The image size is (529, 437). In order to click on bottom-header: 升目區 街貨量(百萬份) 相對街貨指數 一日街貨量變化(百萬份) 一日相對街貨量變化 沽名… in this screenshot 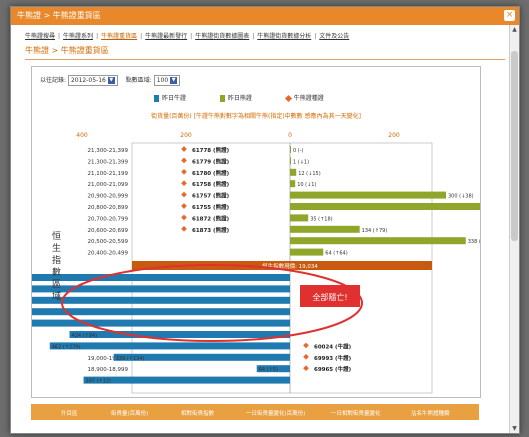, I will do `click(255, 412)`.